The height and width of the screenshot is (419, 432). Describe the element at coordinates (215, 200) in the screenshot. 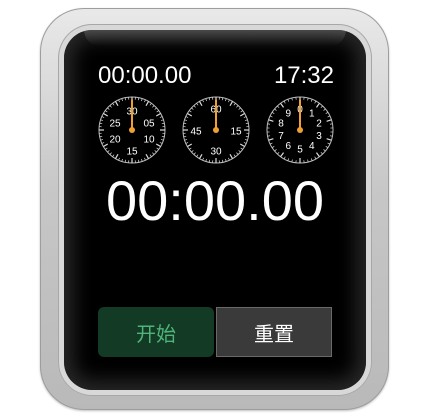

I see `main-time-display: 00:00.00` at that location.